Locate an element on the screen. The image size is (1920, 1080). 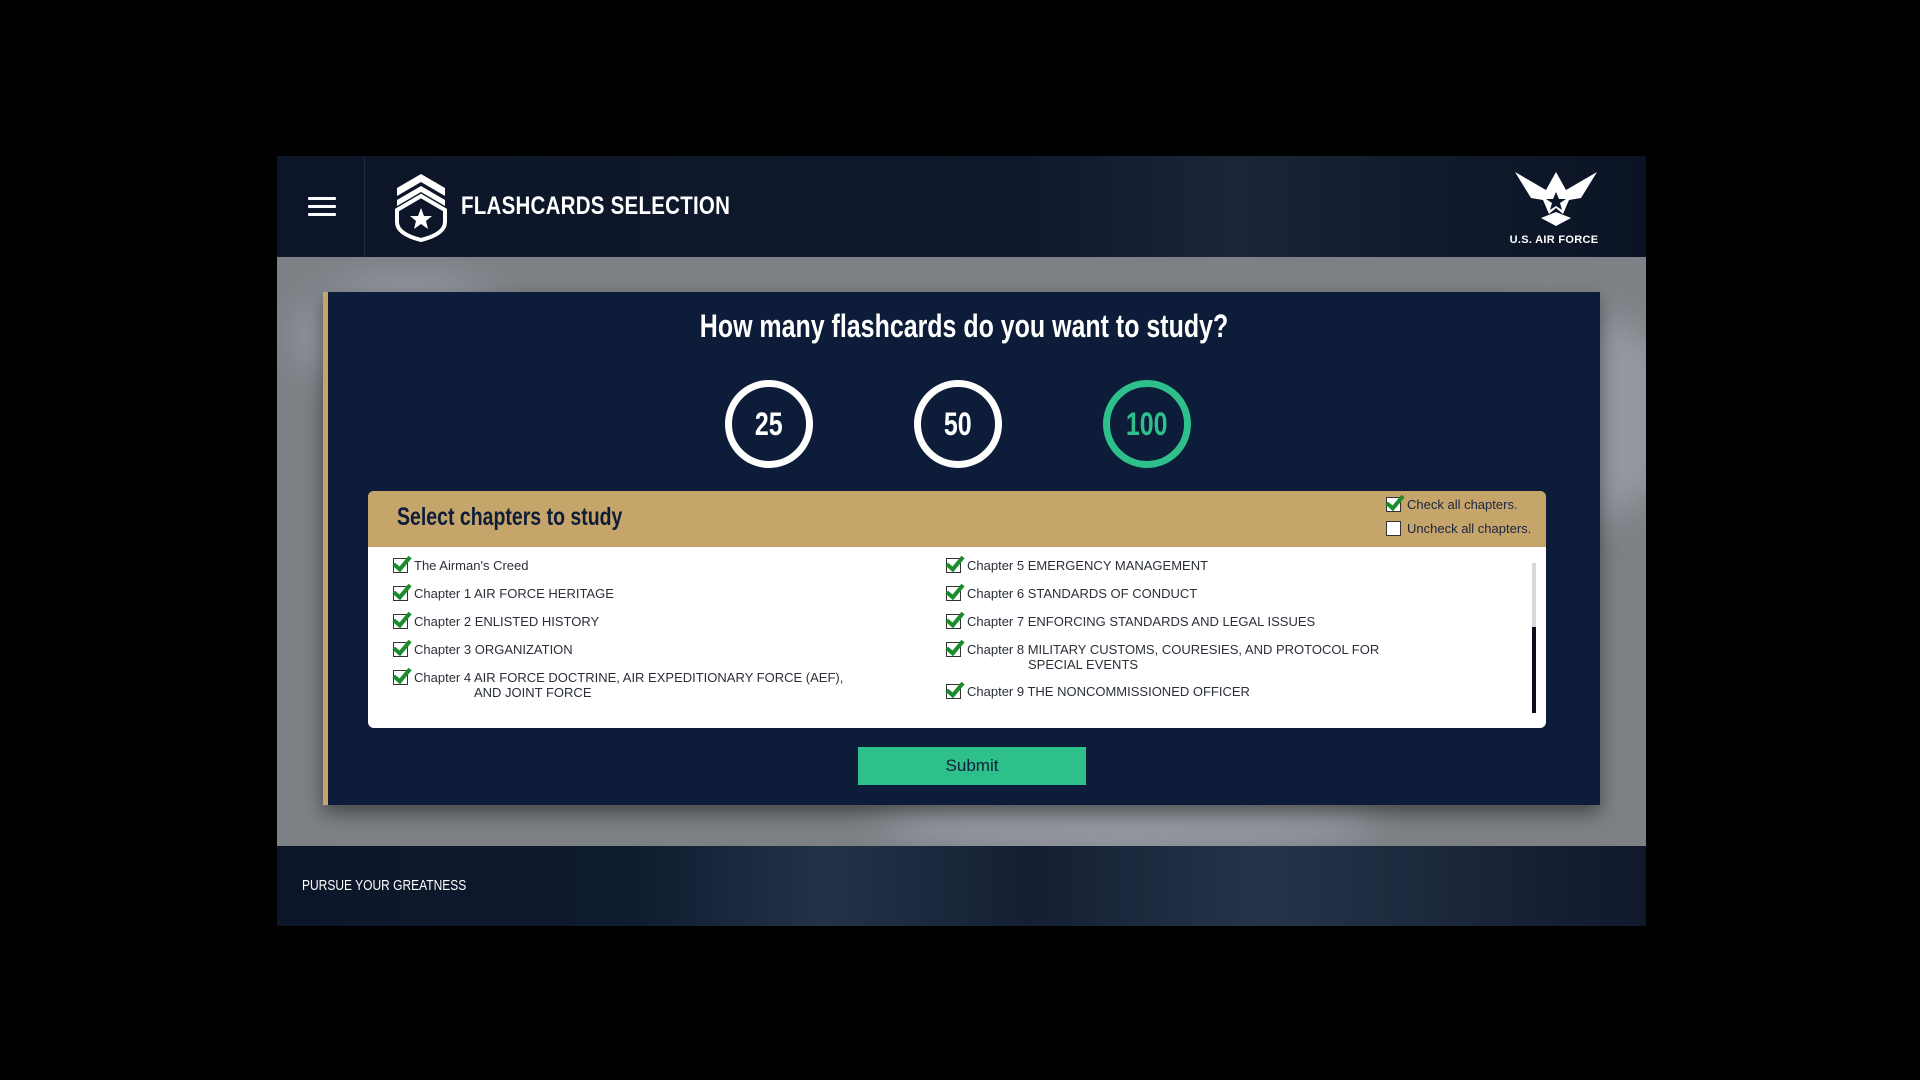
chapter-label: Chapter 3 ORGANIZATION is located at coordinates (493, 649).